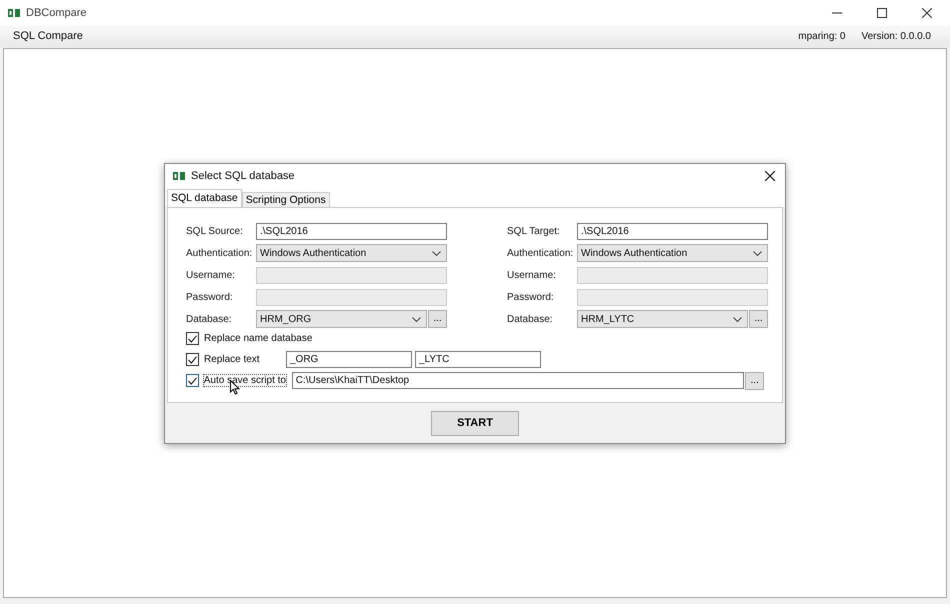 The width and height of the screenshot is (950, 604). Describe the element at coordinates (56, 12) in the screenshot. I see `window-title: DBCompare` at that location.